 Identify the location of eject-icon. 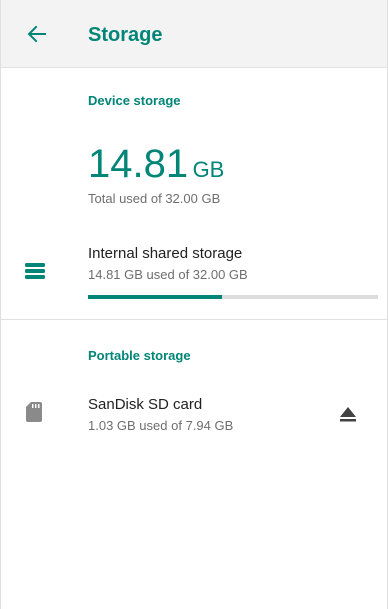
(348, 414).